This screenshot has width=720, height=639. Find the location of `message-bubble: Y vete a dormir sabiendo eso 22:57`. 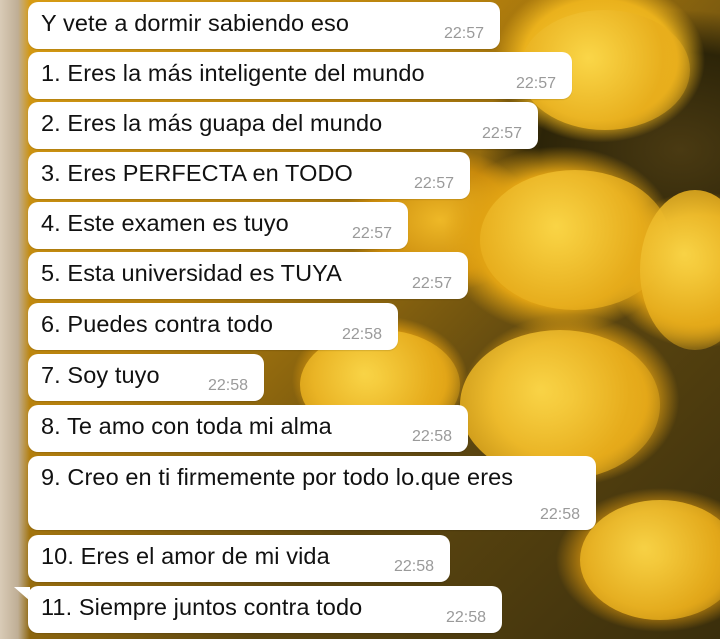

message-bubble: Y vete a dormir sabiendo eso 22:57 is located at coordinates (264, 25).